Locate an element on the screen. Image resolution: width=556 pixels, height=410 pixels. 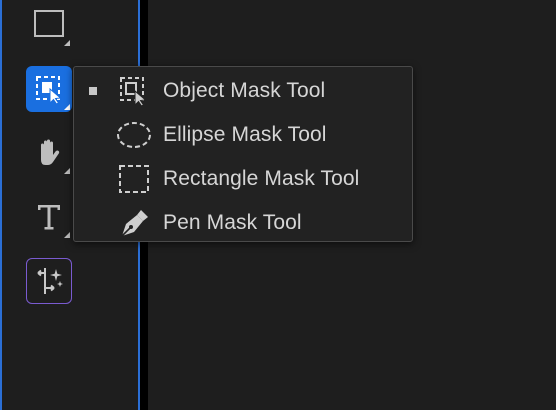
menu-item-ellipse-mask-tool: Ellipse Mask Tool is located at coordinates (243, 135).